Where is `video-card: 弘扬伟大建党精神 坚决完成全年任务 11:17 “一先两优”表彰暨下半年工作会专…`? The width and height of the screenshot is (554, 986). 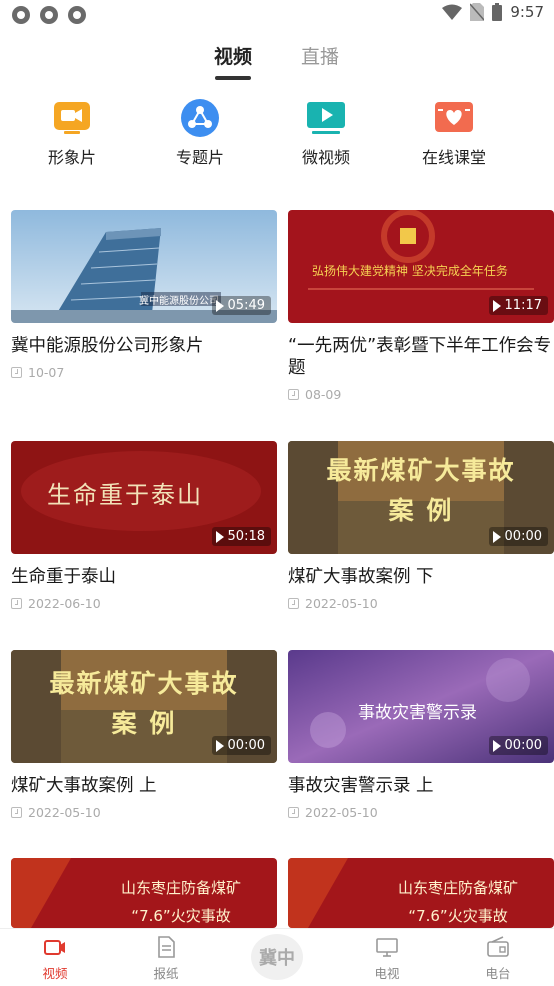 video-card: 弘扬伟大建党精神 坚决完成全年任务 11:17 “一先两优”表彰暨下半年工作会专… is located at coordinates (421, 306).